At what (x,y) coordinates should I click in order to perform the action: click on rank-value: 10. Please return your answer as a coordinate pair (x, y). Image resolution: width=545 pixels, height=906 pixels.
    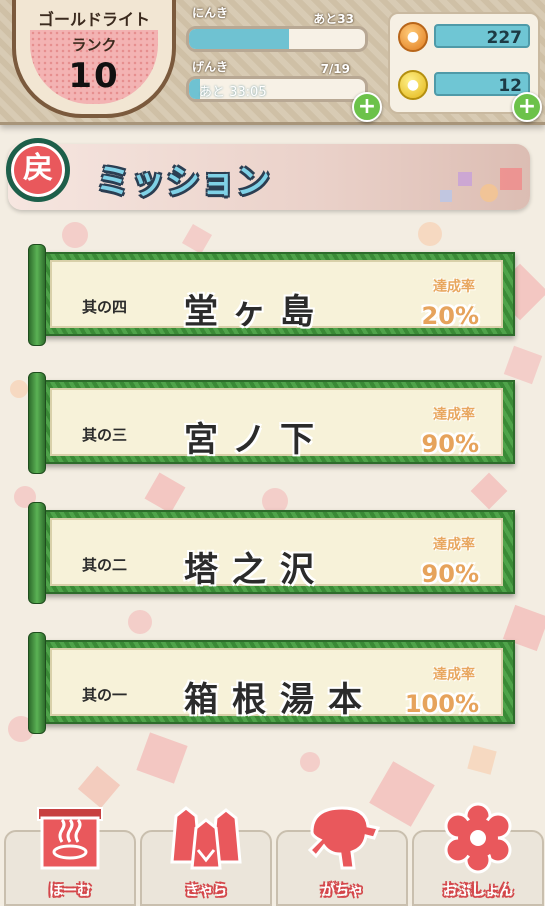
    Looking at the image, I should click on (94, 76).